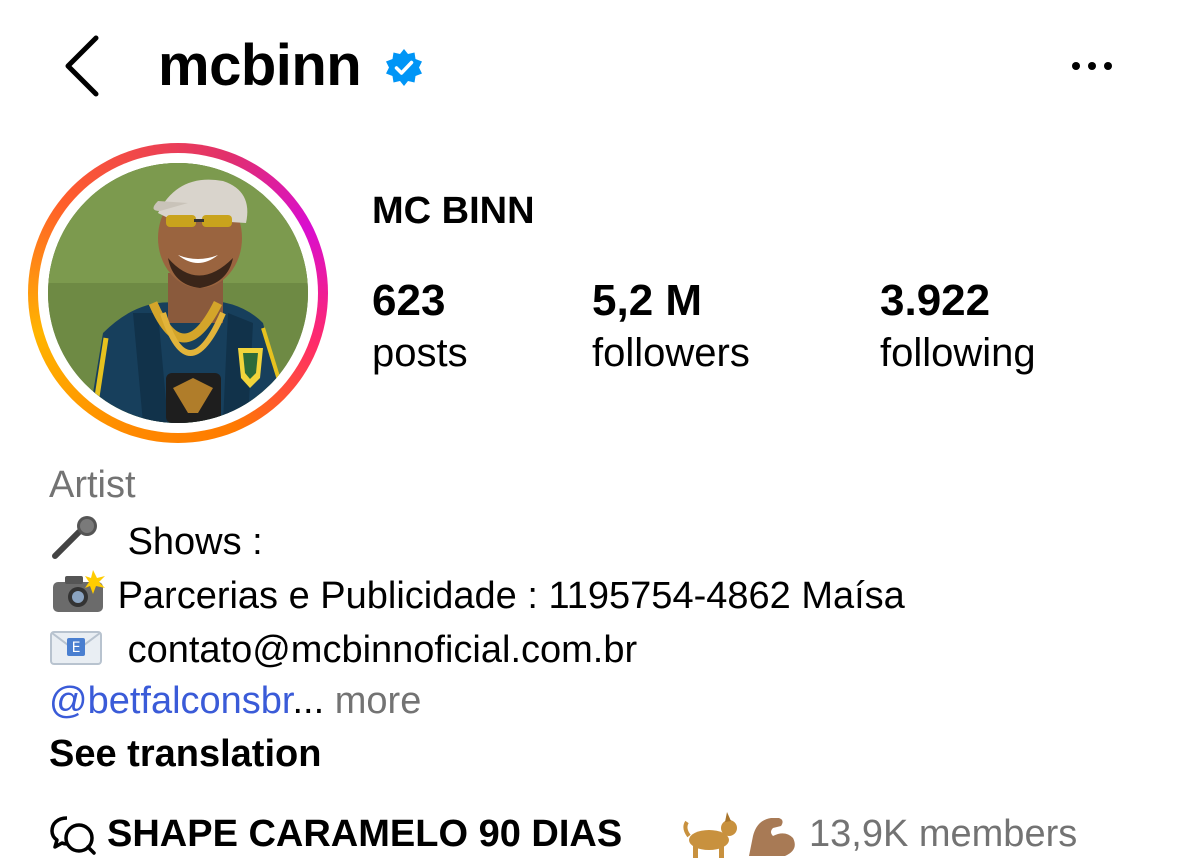  I want to click on channel-emojis, so click(739, 835).